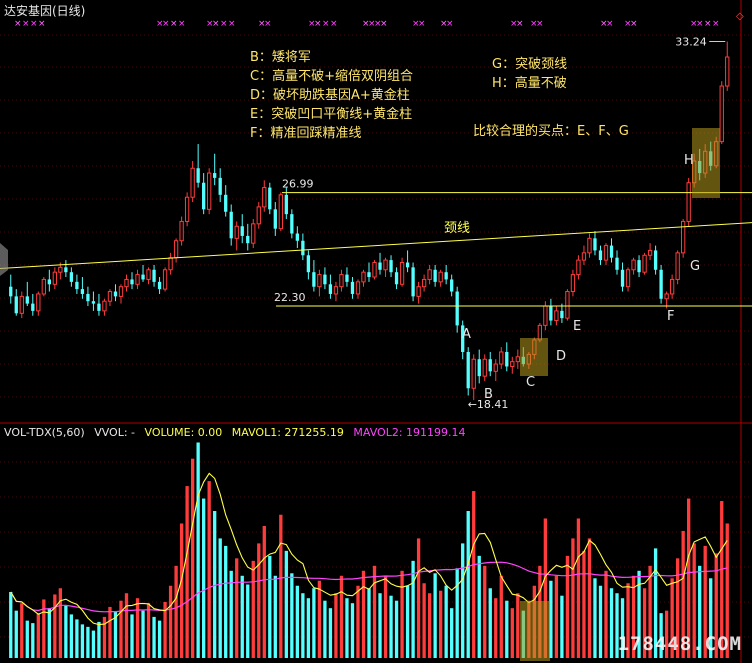 This screenshot has height=663, width=752. I want to click on zone-c-volume, so click(535, 631).